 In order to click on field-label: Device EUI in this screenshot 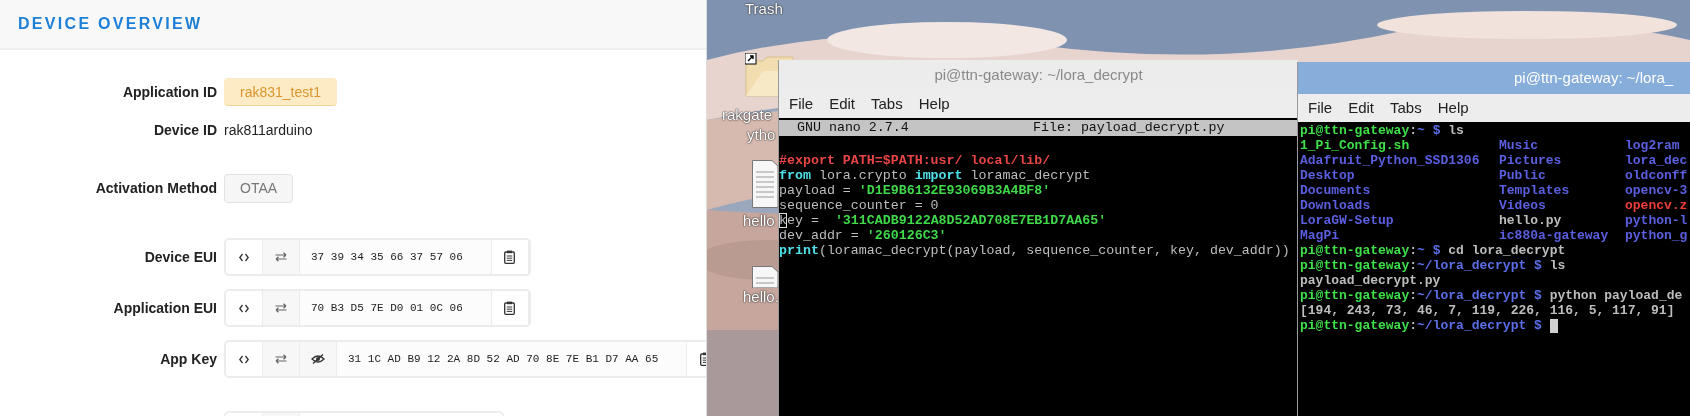, I will do `click(180, 257)`.